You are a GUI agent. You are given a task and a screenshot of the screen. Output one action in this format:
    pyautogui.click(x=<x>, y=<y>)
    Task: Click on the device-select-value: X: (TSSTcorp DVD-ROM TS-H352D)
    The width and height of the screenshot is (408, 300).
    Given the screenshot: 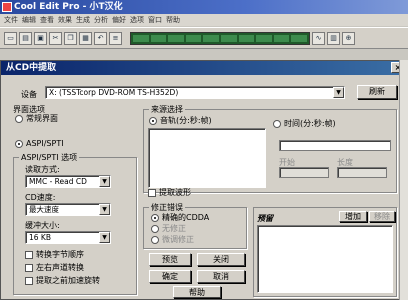 What is the action you would take?
    pyautogui.click(x=114, y=92)
    